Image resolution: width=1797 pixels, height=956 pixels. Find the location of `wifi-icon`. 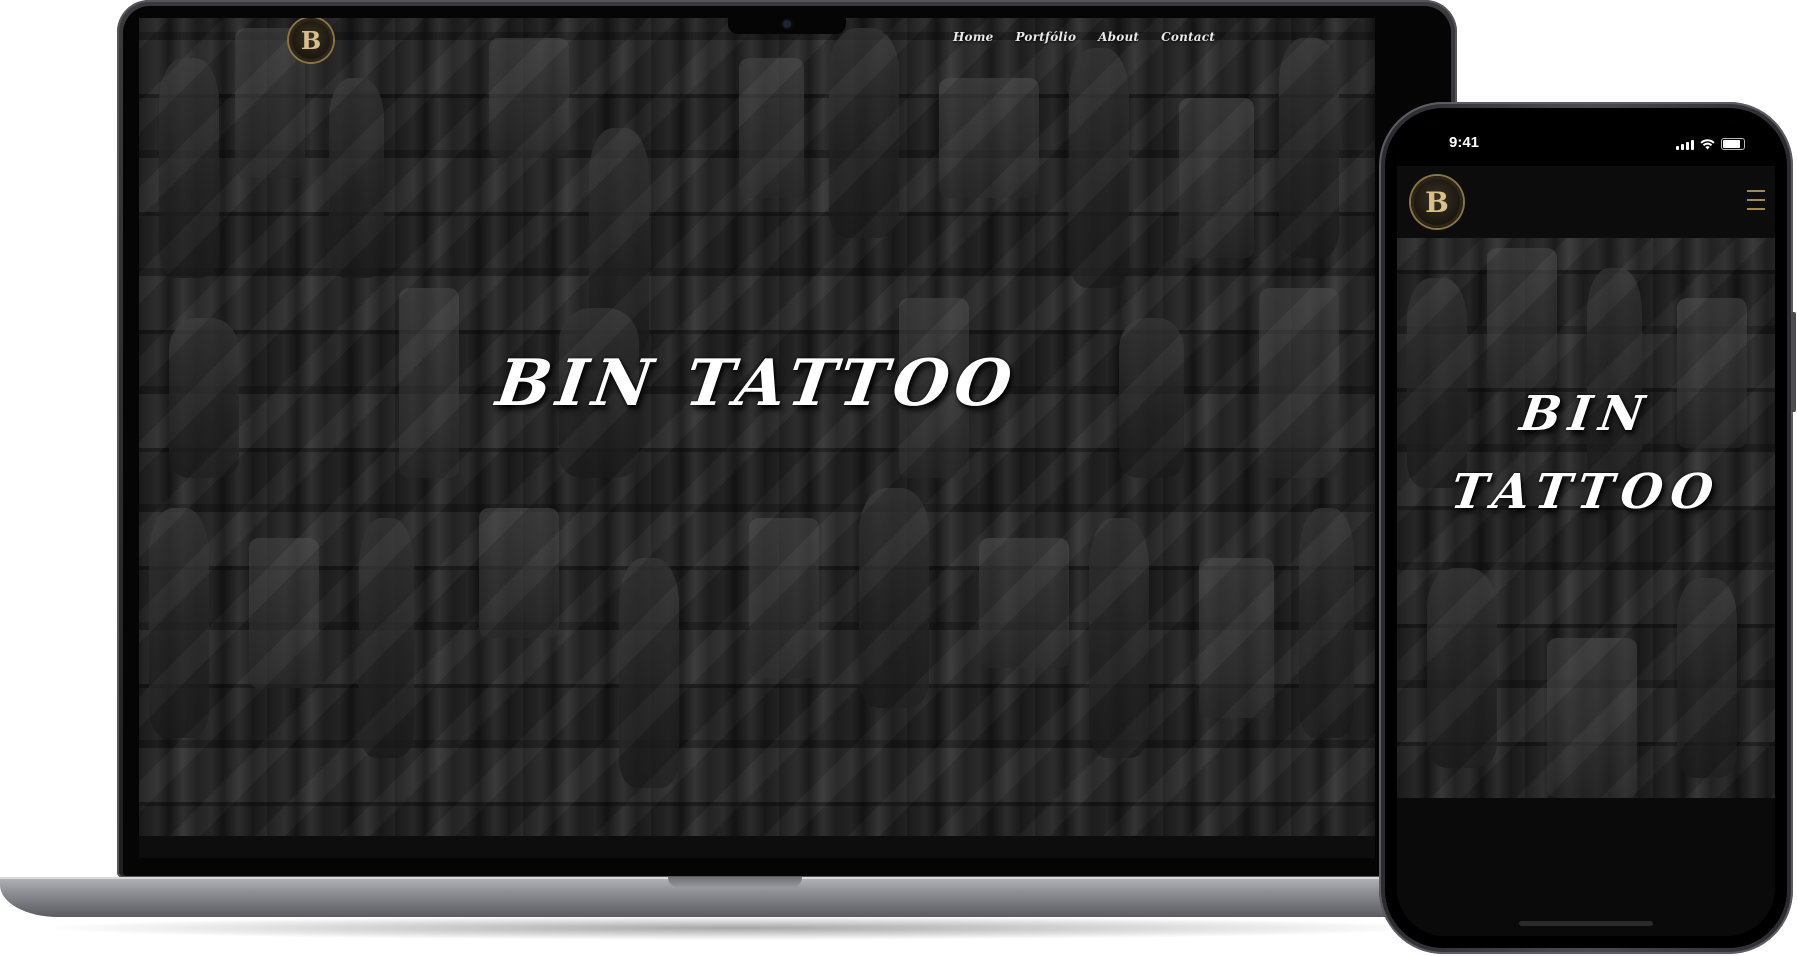

wifi-icon is located at coordinates (1707, 144).